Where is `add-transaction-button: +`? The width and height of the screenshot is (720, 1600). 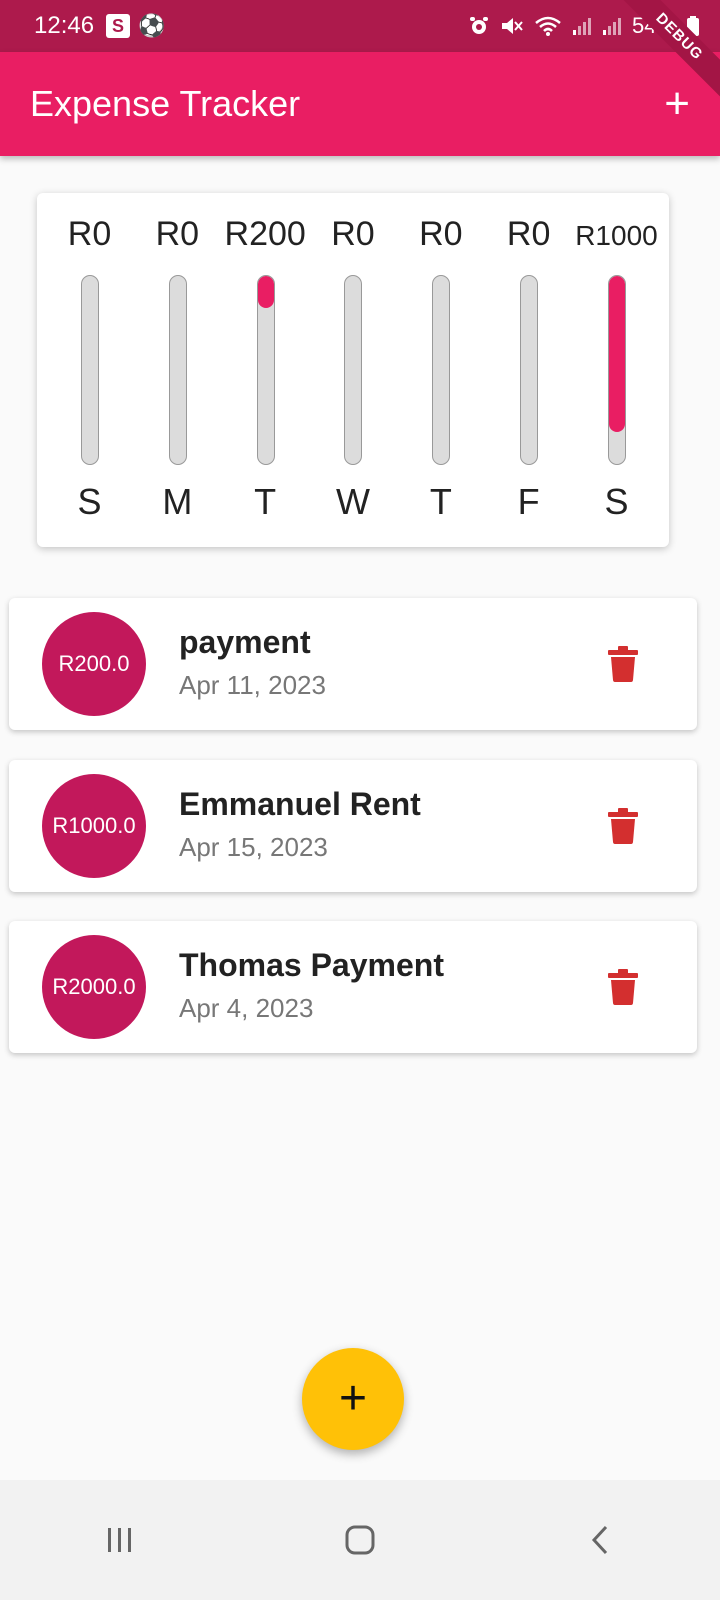 add-transaction-button: + is located at coordinates (677, 104).